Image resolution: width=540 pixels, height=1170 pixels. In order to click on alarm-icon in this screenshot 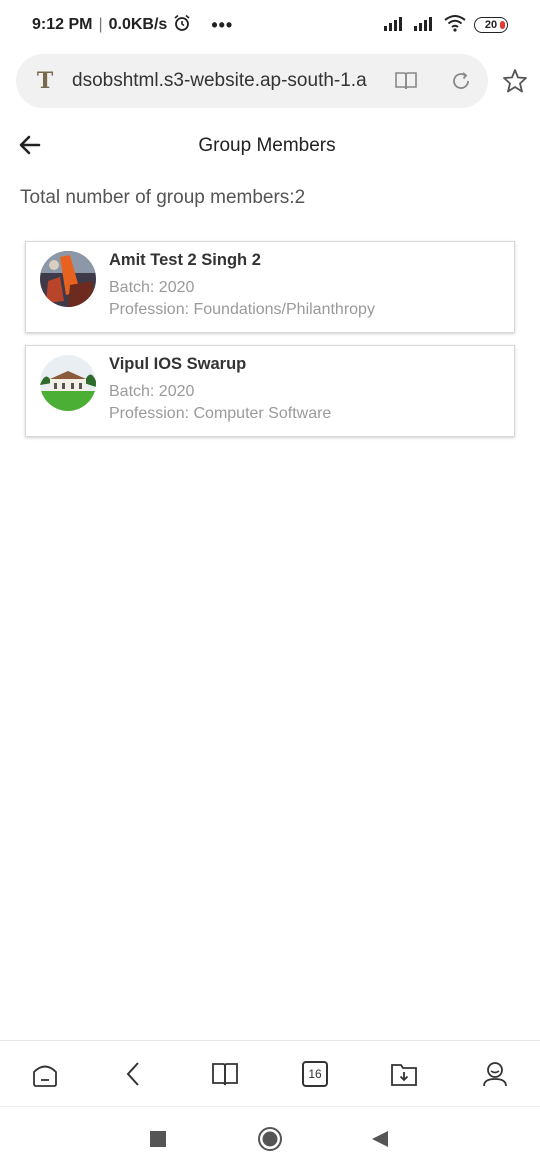, I will do `click(182, 25)`.